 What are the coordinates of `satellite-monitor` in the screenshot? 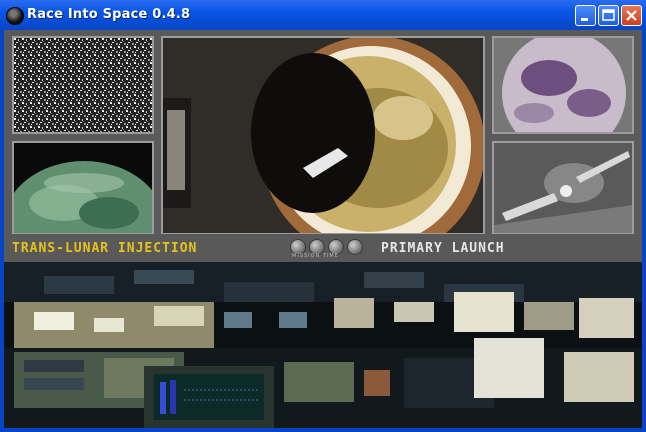 It's located at (563, 188).